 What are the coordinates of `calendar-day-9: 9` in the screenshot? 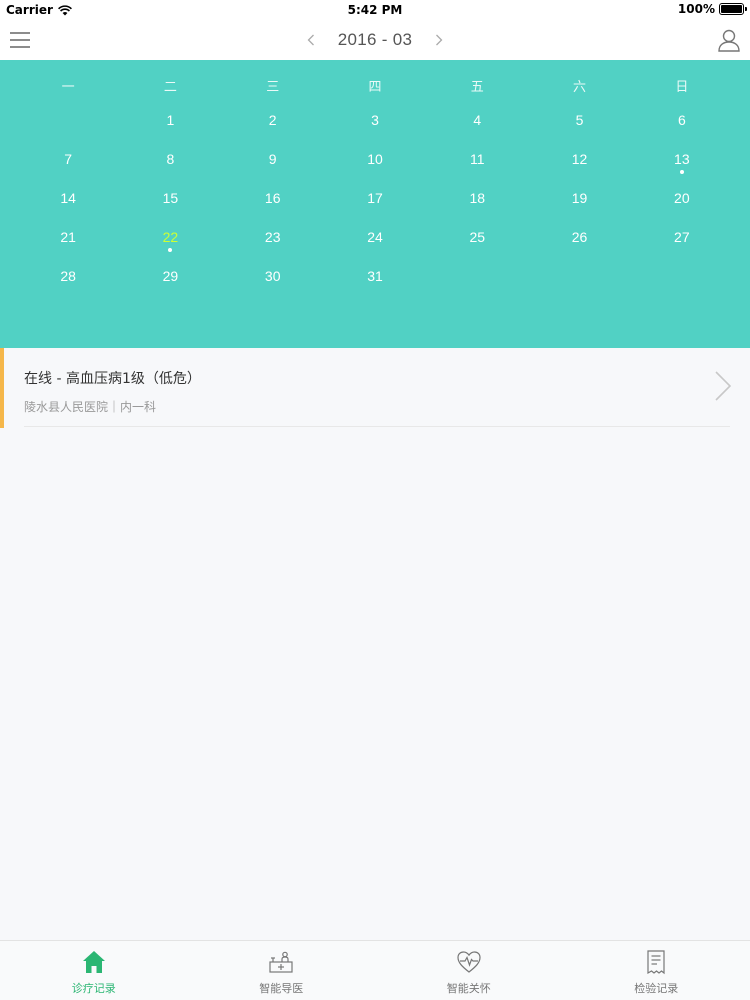 It's located at (273, 158).